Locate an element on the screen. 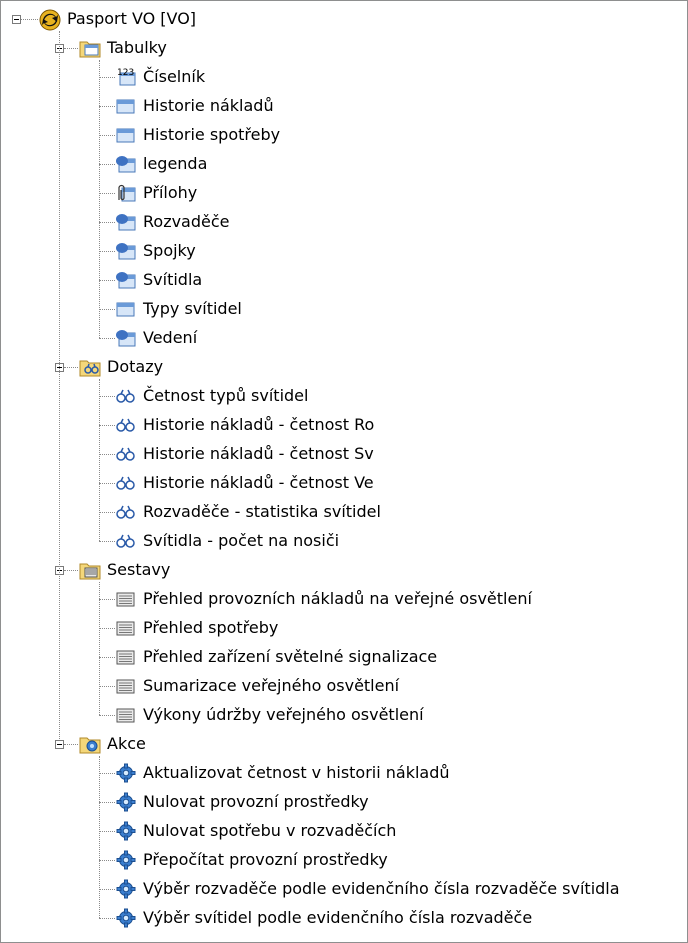  tree-item: Spojky is located at coordinates (155, 251).